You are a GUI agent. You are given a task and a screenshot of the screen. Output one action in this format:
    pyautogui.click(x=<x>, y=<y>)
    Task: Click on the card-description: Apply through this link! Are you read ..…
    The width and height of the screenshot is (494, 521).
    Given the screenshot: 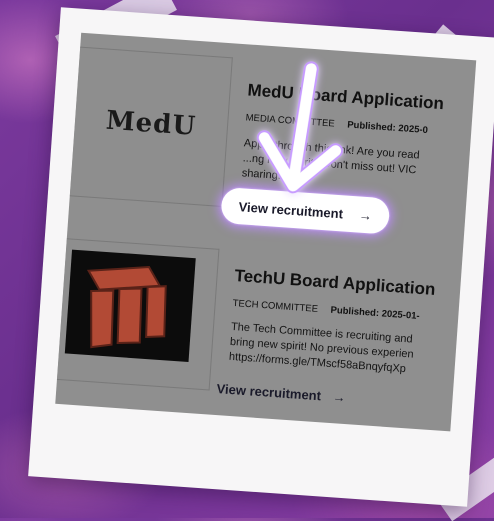 What is the action you would take?
    pyautogui.click(x=355, y=166)
    